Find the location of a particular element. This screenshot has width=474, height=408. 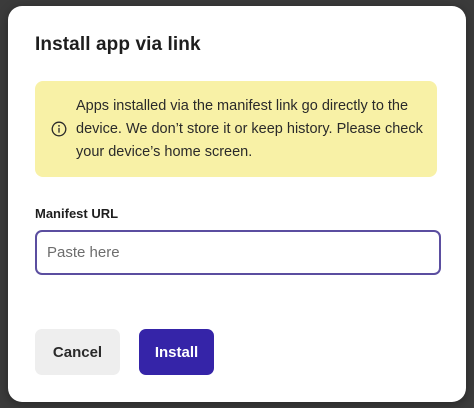

cancel-button: Cancel is located at coordinates (77, 352).